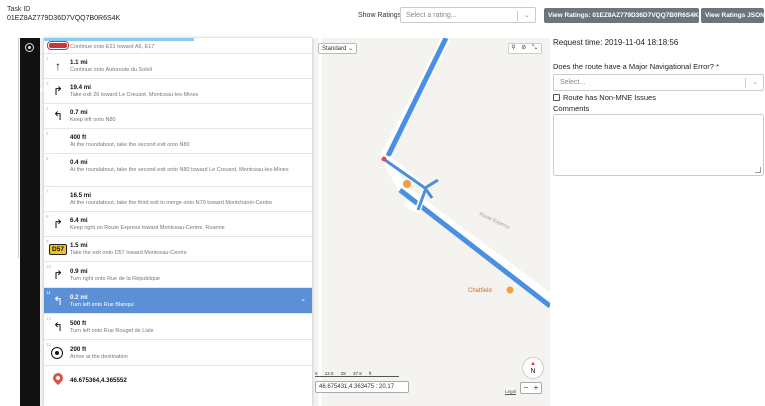  I want to click on comments-textarea, so click(658, 145).